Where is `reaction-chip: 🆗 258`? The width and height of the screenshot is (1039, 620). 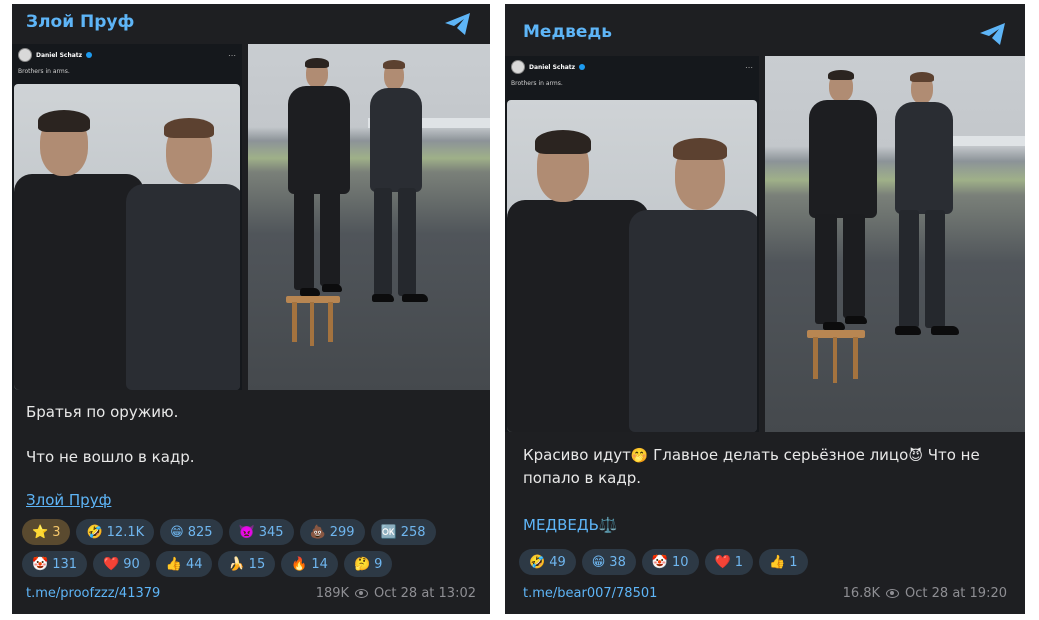
reaction-chip: 🆗 258 is located at coordinates (403, 532).